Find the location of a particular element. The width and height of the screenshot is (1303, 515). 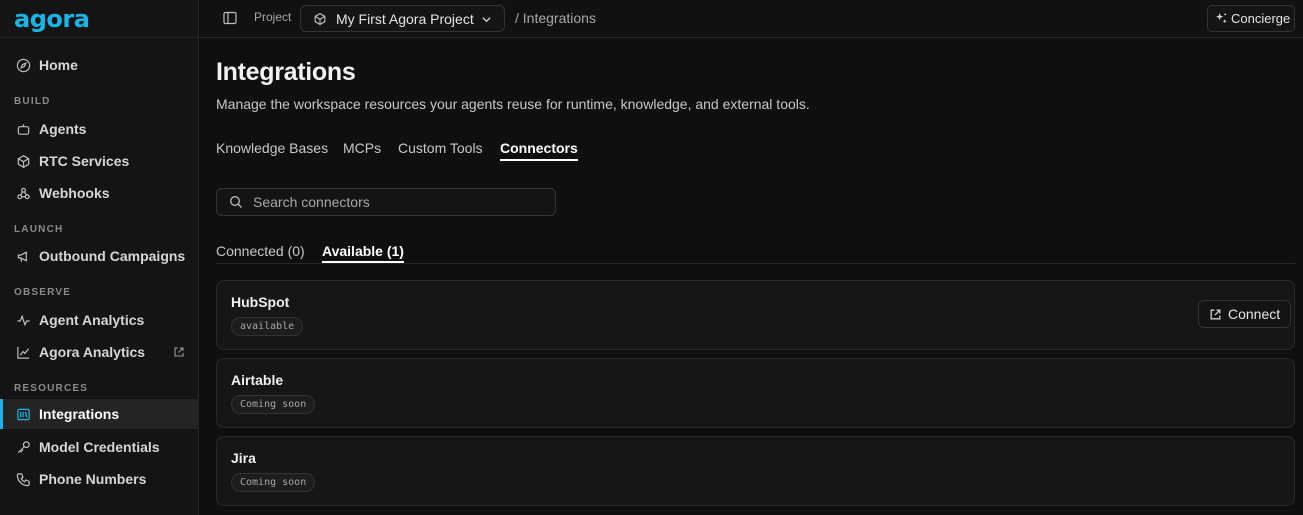

library-icon is located at coordinates (23, 414).